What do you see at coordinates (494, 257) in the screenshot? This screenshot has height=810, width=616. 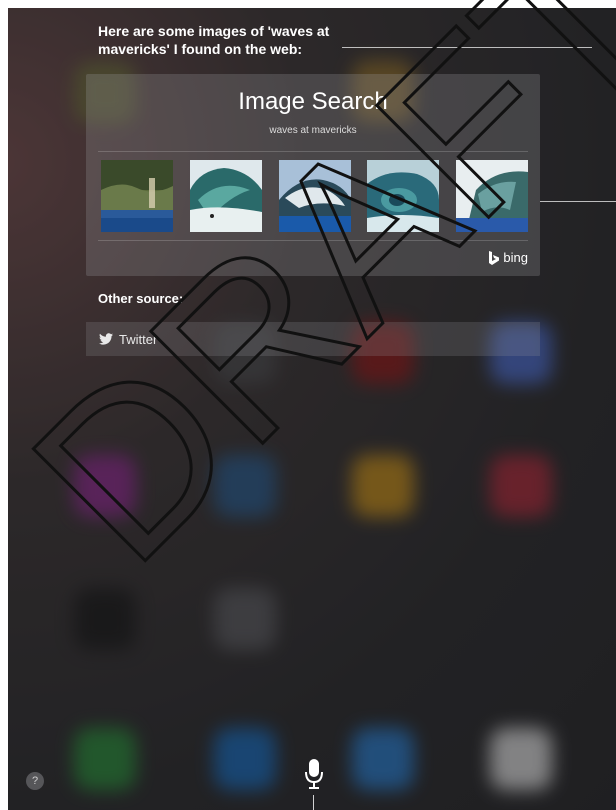 I see `bing-logo-icon` at bounding box center [494, 257].